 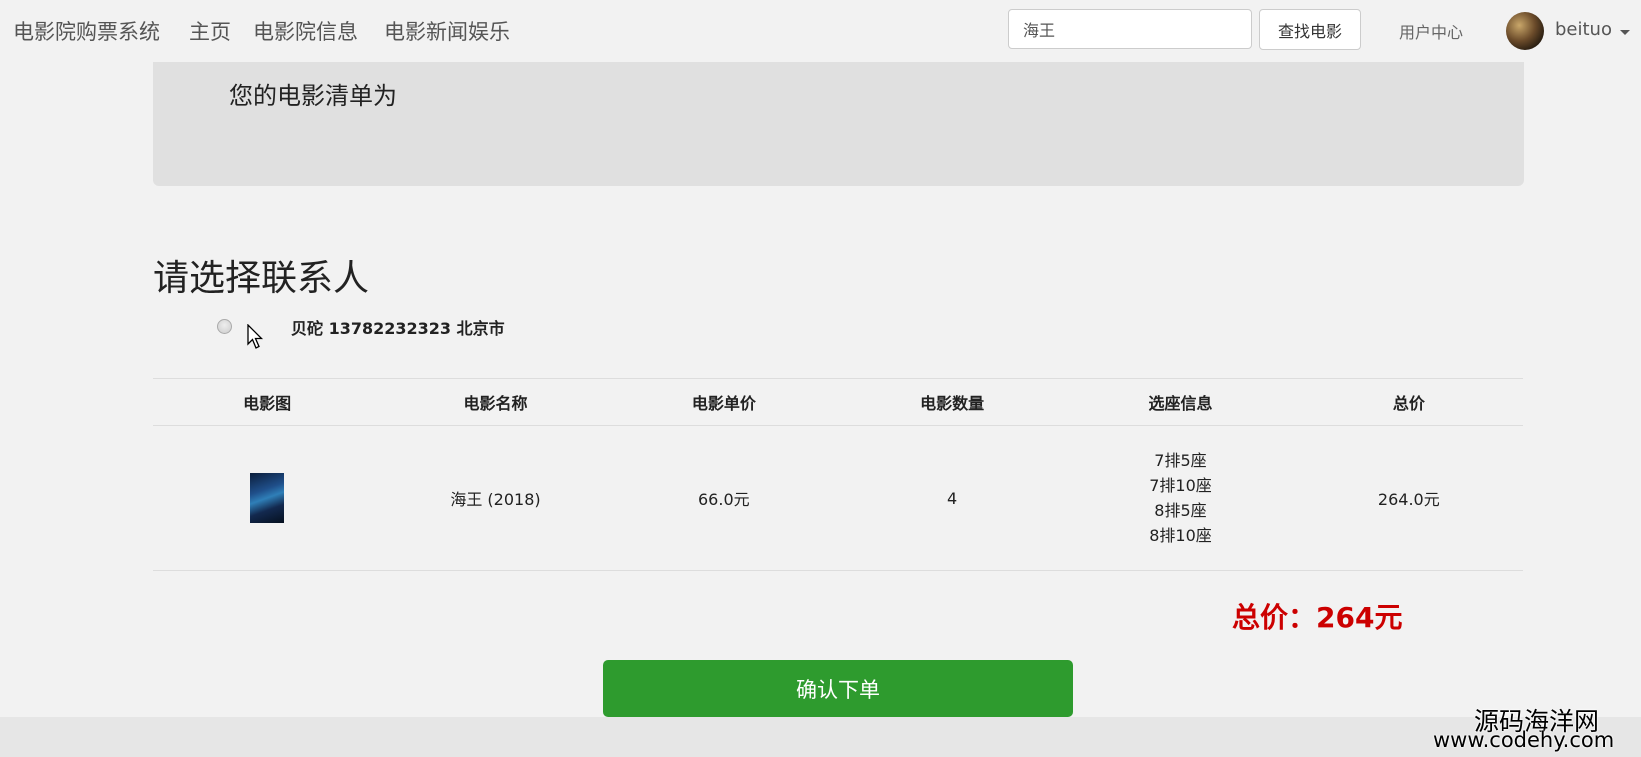 I want to click on unit-price: 66.0元, so click(x=723, y=498).